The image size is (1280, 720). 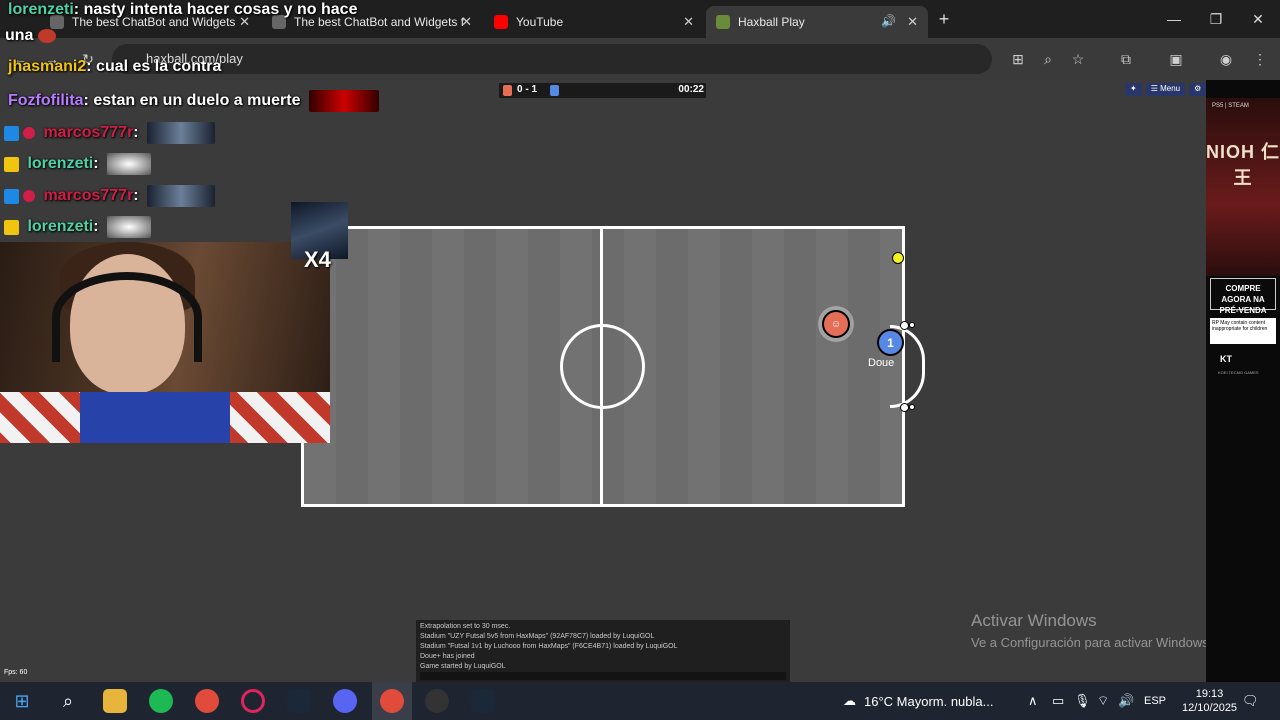 I want to click on new-tab-button: +, so click(x=944, y=19).